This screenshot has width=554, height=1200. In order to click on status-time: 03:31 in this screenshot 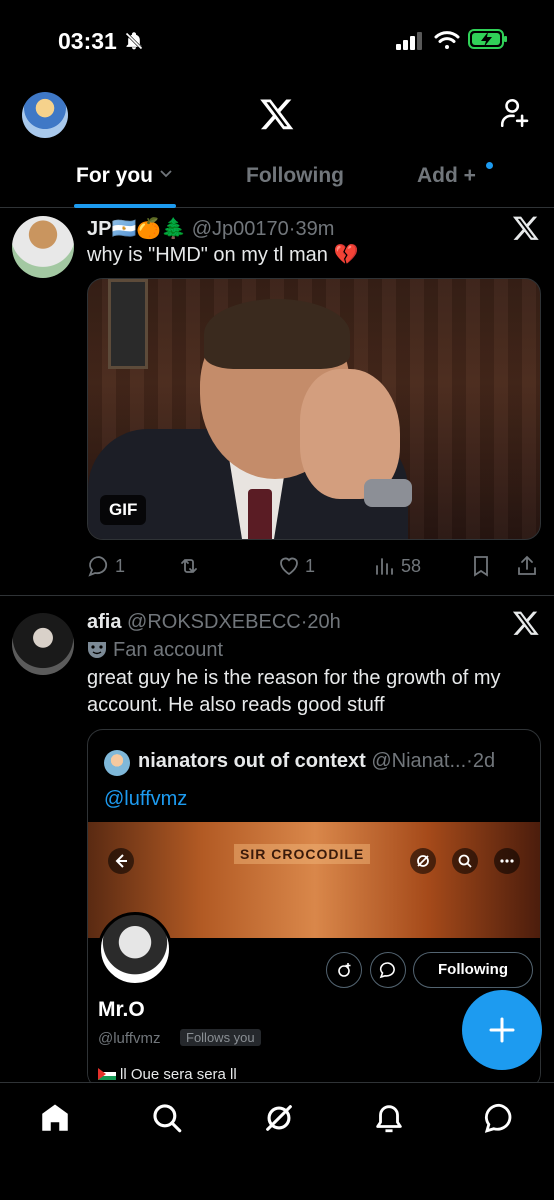, I will do `click(87, 41)`.